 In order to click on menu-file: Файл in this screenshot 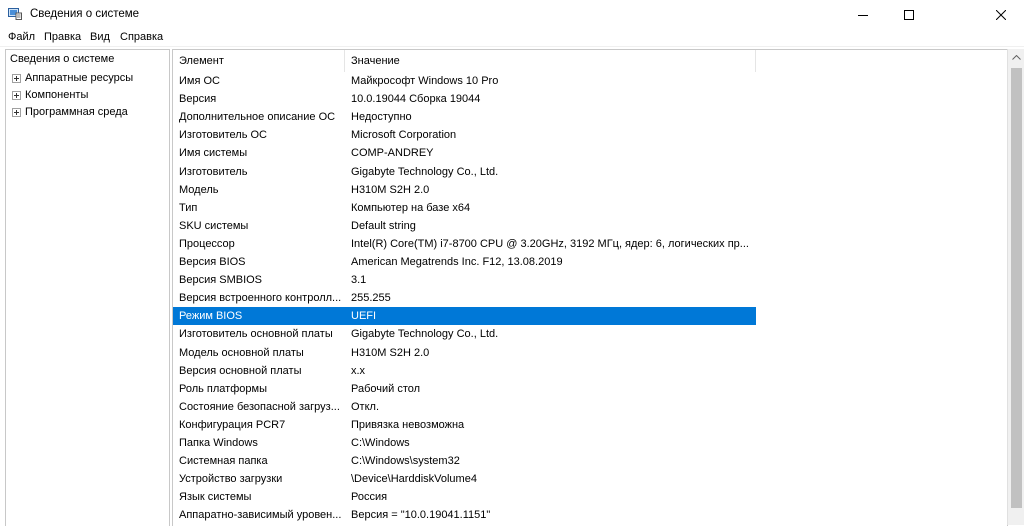, I will do `click(21, 37)`.